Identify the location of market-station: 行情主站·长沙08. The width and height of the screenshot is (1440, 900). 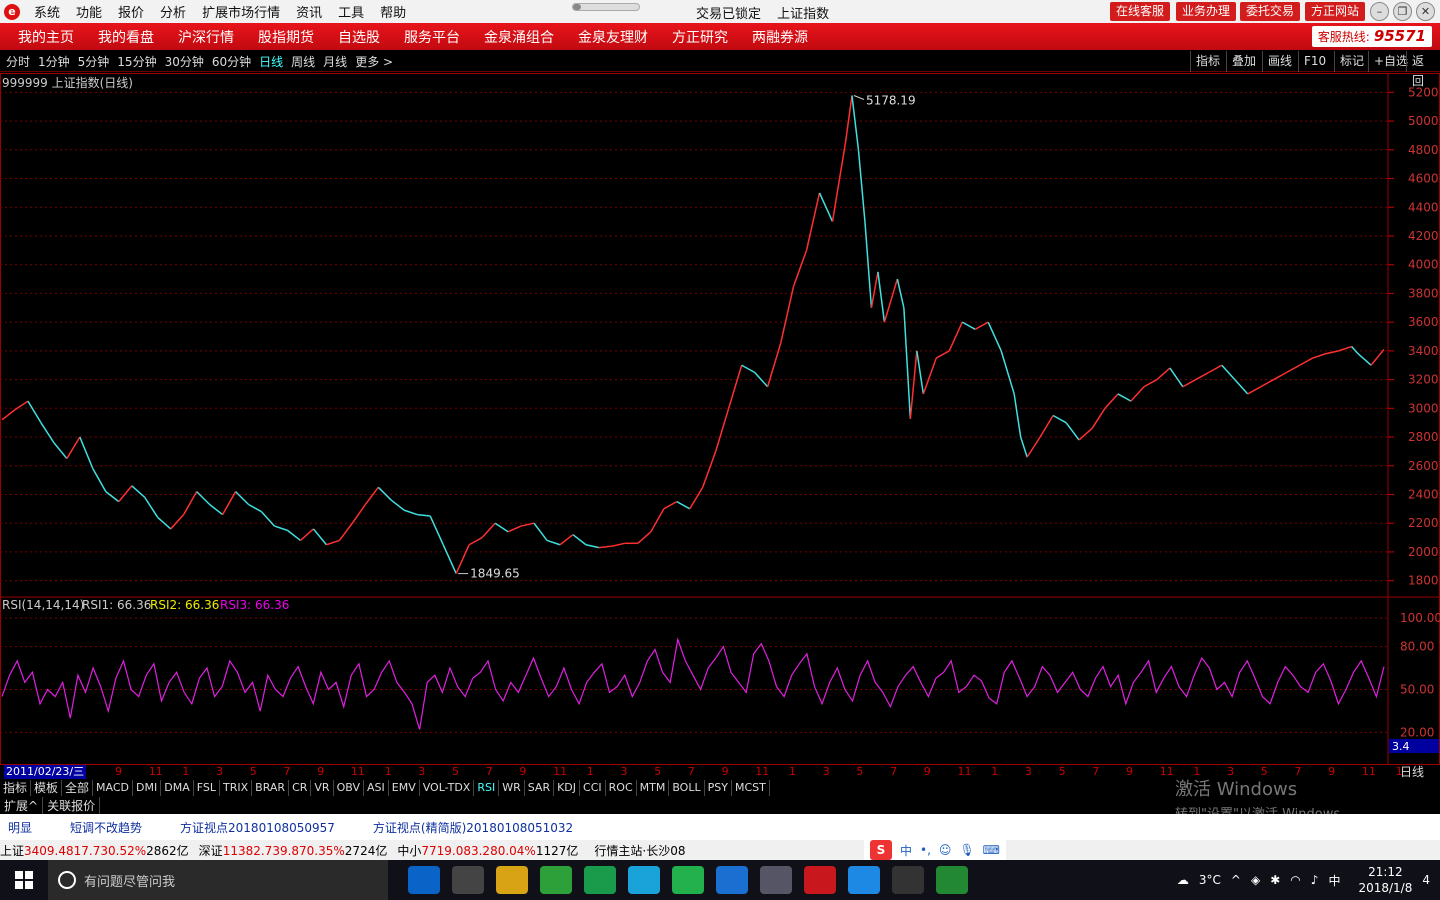
(639, 850).